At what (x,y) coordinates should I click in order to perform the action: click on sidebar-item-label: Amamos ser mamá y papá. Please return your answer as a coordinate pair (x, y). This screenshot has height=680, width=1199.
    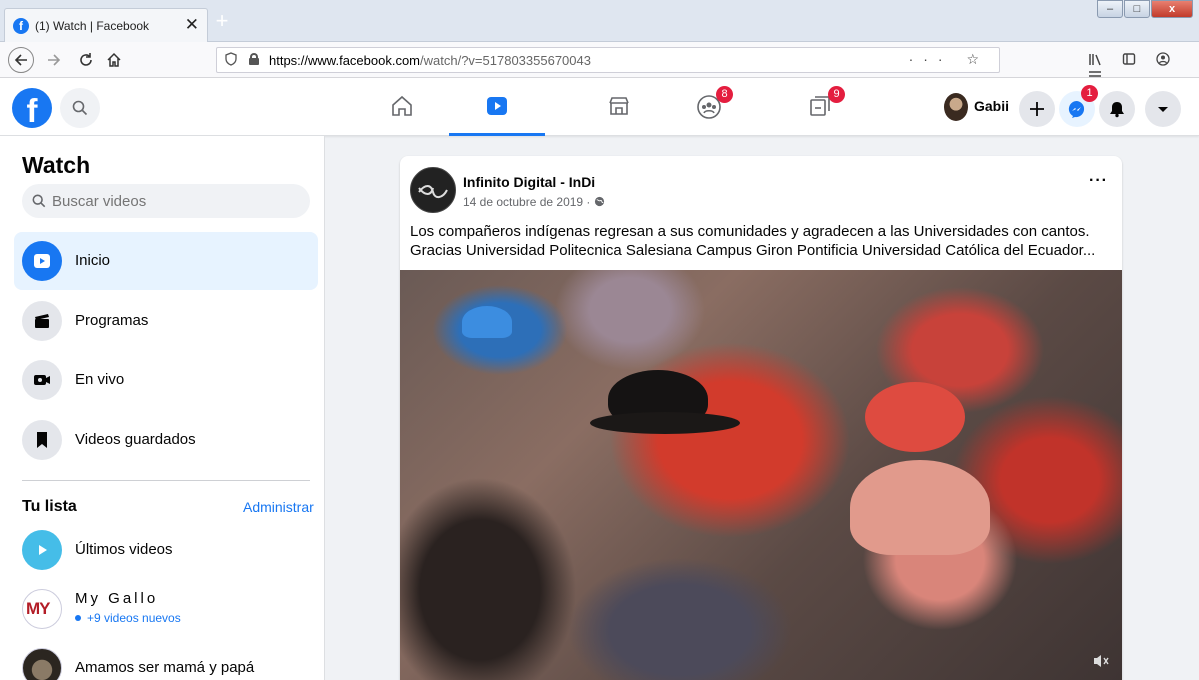
    Looking at the image, I should click on (165, 667).